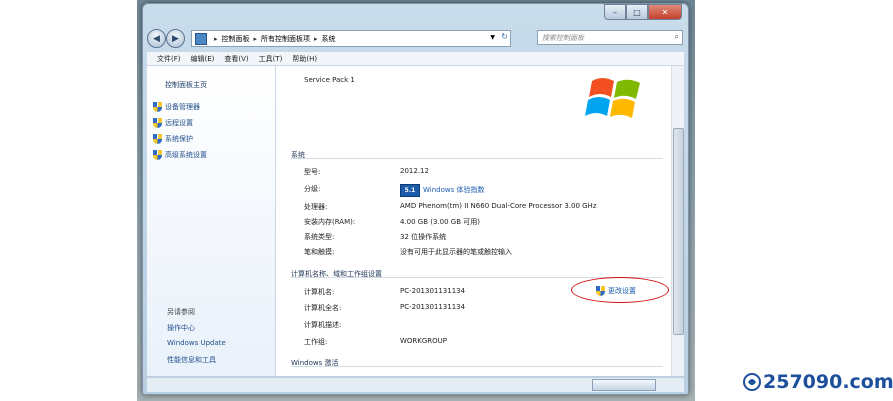  I want to click on workgroup-label: 工作组:, so click(316, 342).